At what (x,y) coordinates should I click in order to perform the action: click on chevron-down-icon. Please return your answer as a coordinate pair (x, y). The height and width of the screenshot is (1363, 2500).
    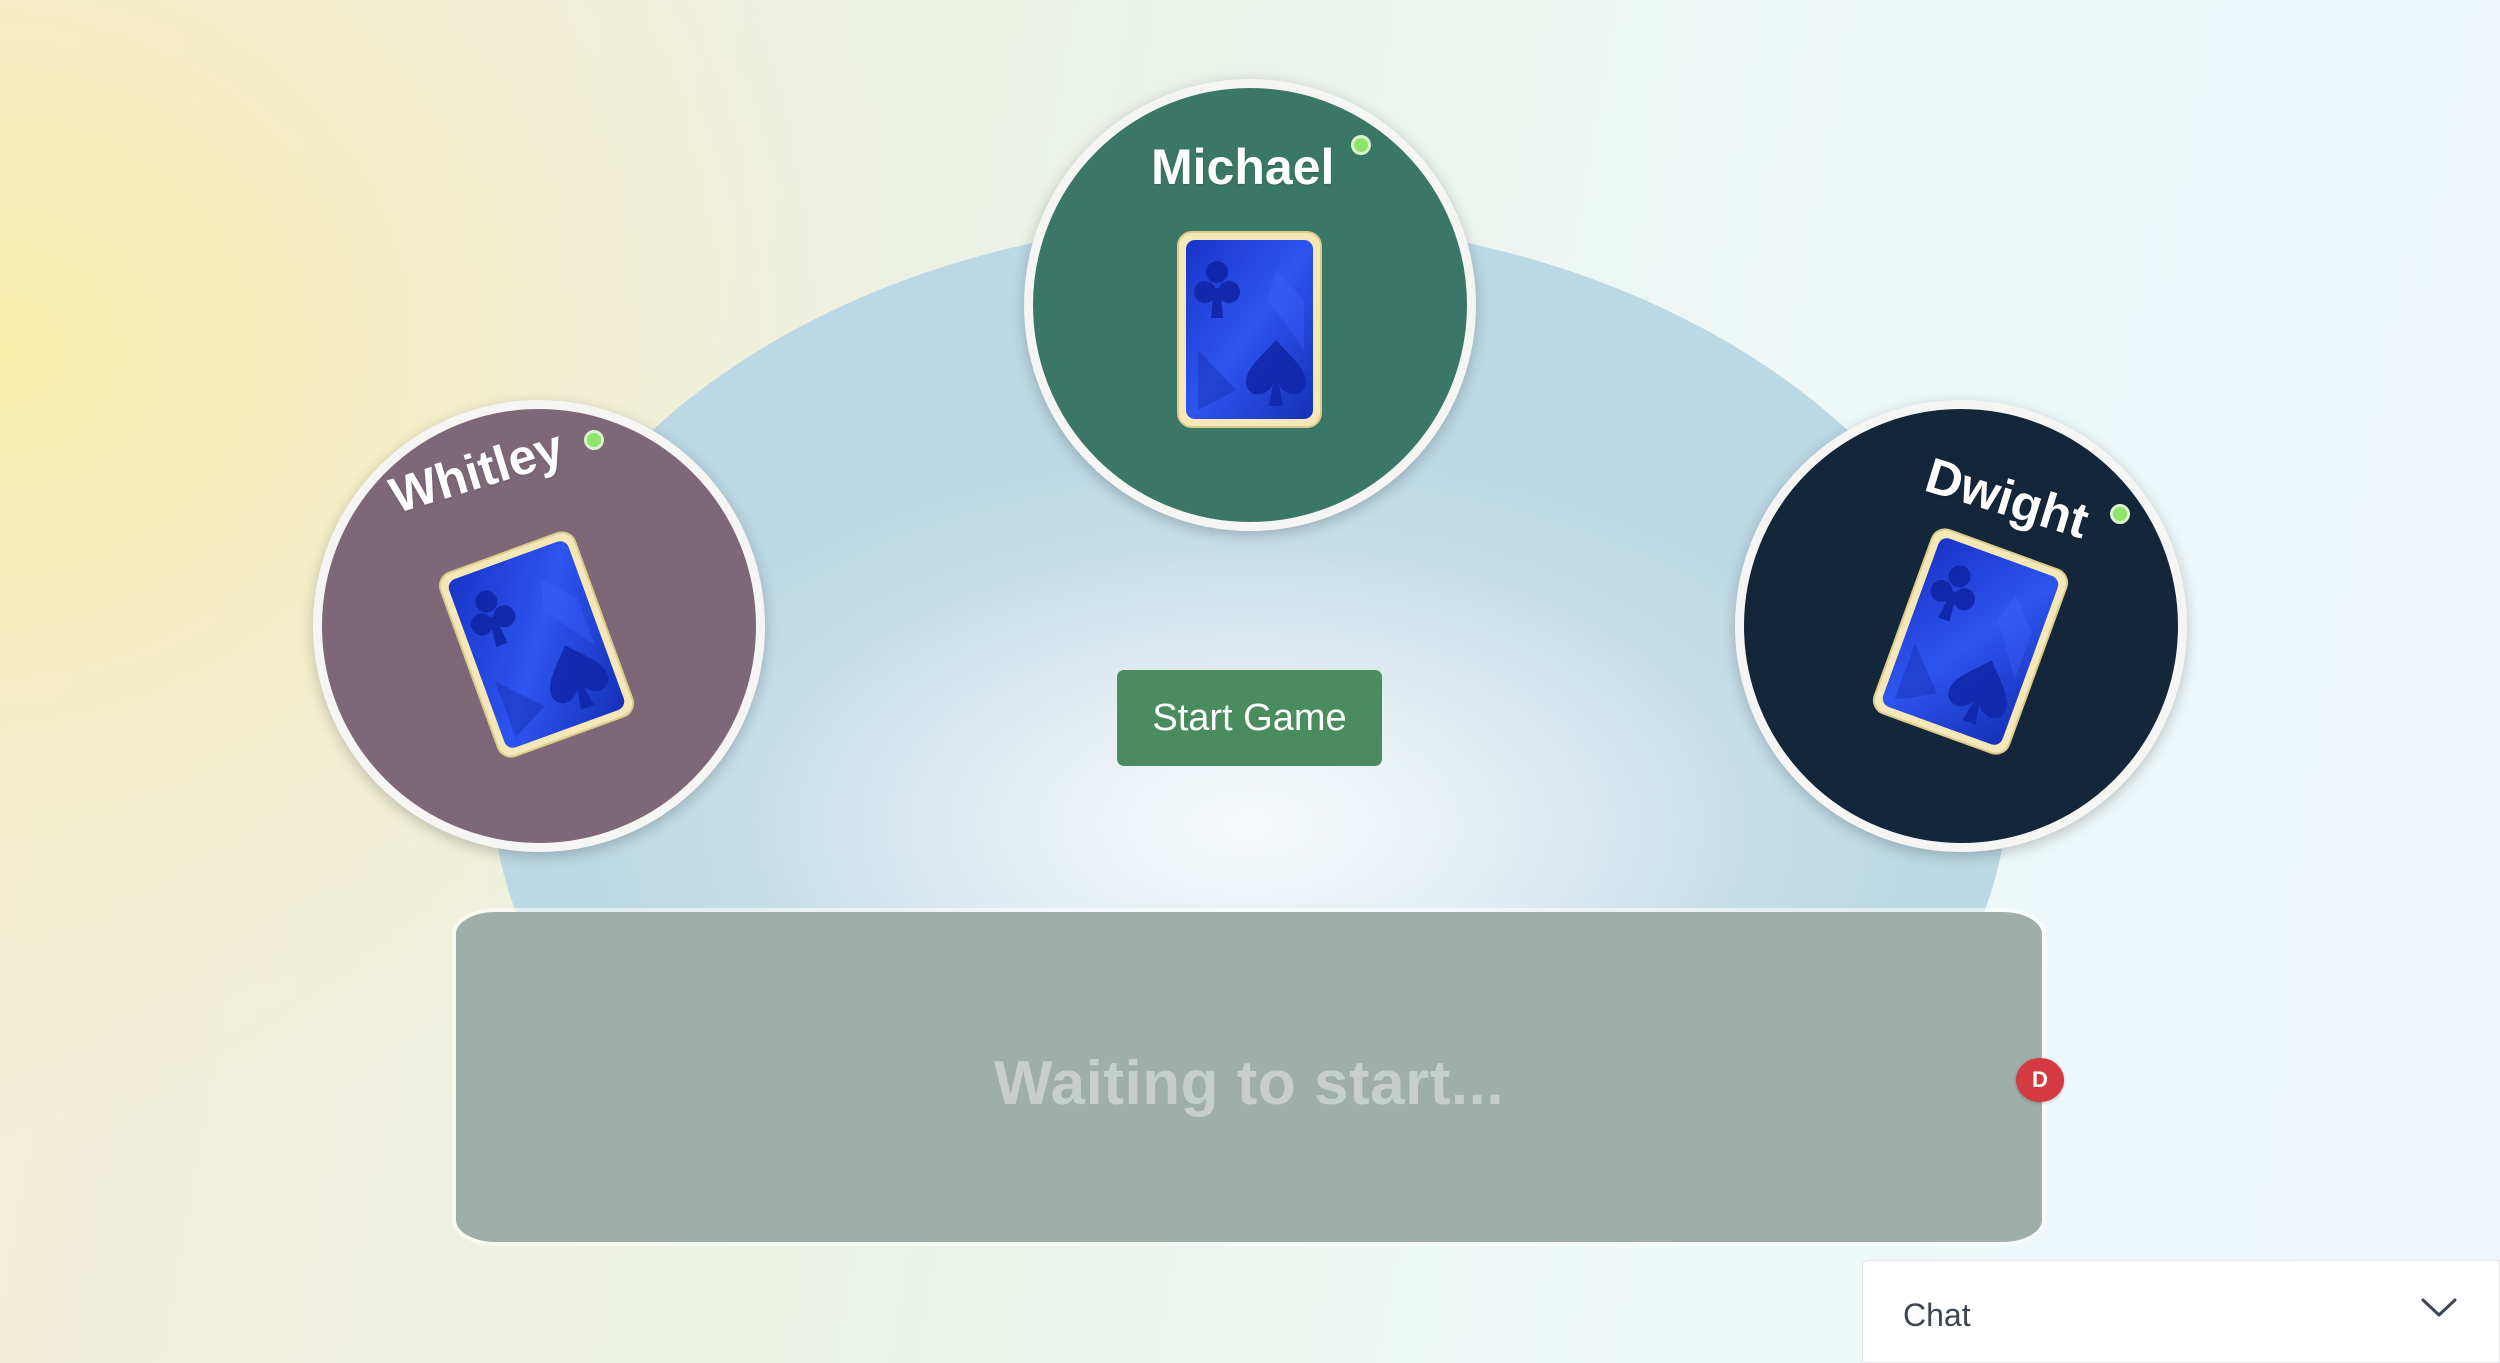
    Looking at the image, I should click on (2439, 1308).